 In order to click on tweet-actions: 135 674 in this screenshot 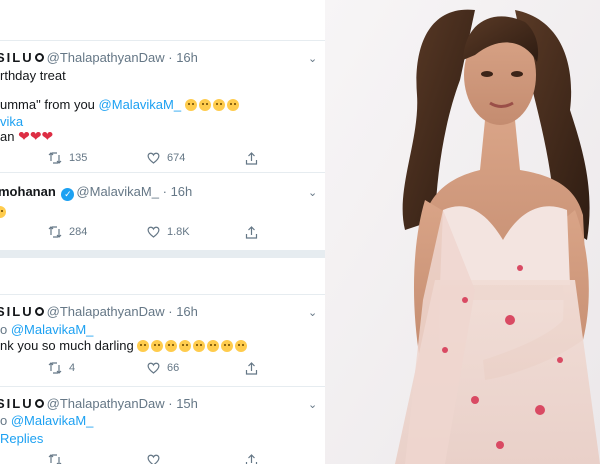, I will do `click(162, 162)`.